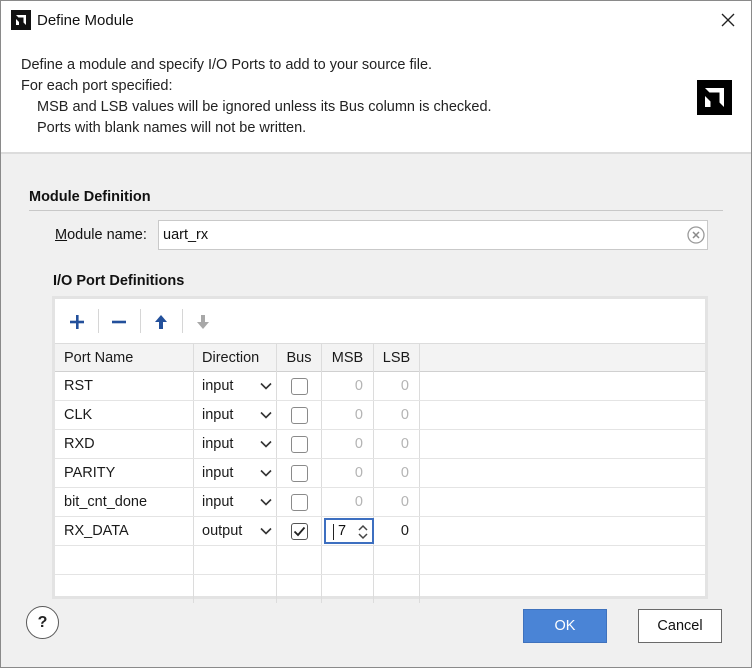 This screenshot has height=668, width=752. I want to click on close-button, so click(728, 20).